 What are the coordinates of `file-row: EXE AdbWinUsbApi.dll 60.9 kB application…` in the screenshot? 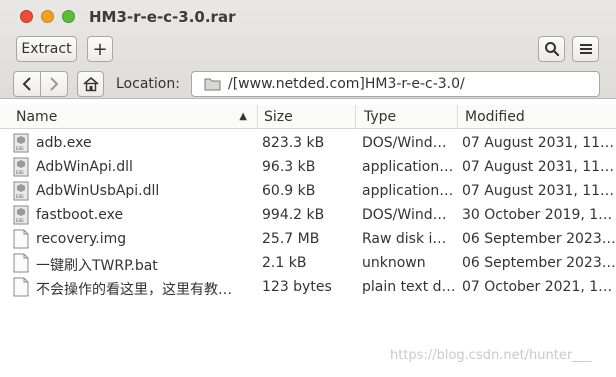 It's located at (308, 191).